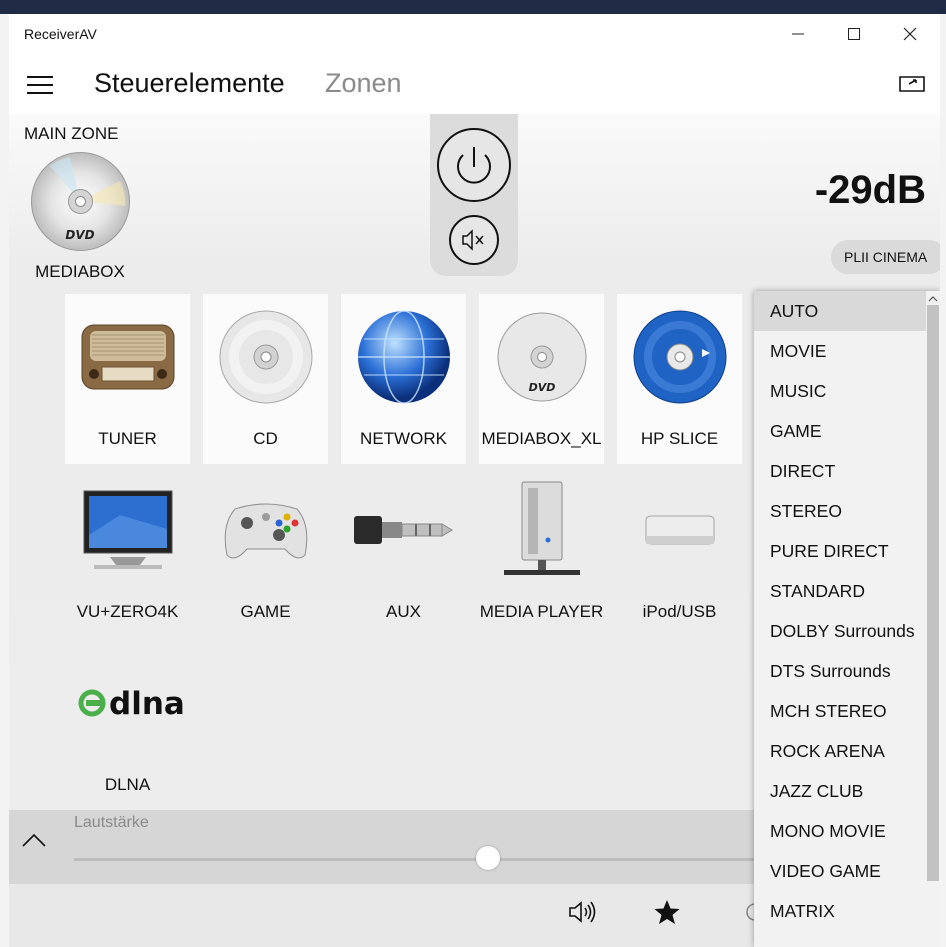 The width and height of the screenshot is (946, 947). Describe the element at coordinates (847, 391) in the screenshot. I see `dropdown-item: MUSIC` at that location.